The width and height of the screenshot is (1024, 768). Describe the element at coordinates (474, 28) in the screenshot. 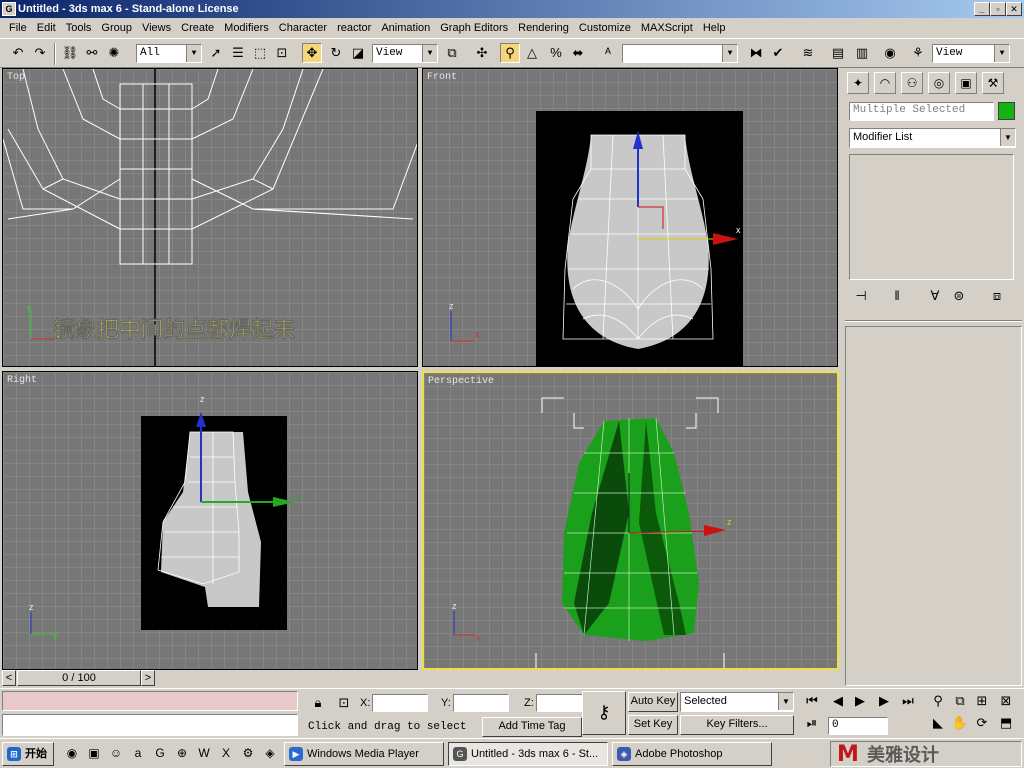

I see `menu-graph-editors: Graph Editors` at that location.